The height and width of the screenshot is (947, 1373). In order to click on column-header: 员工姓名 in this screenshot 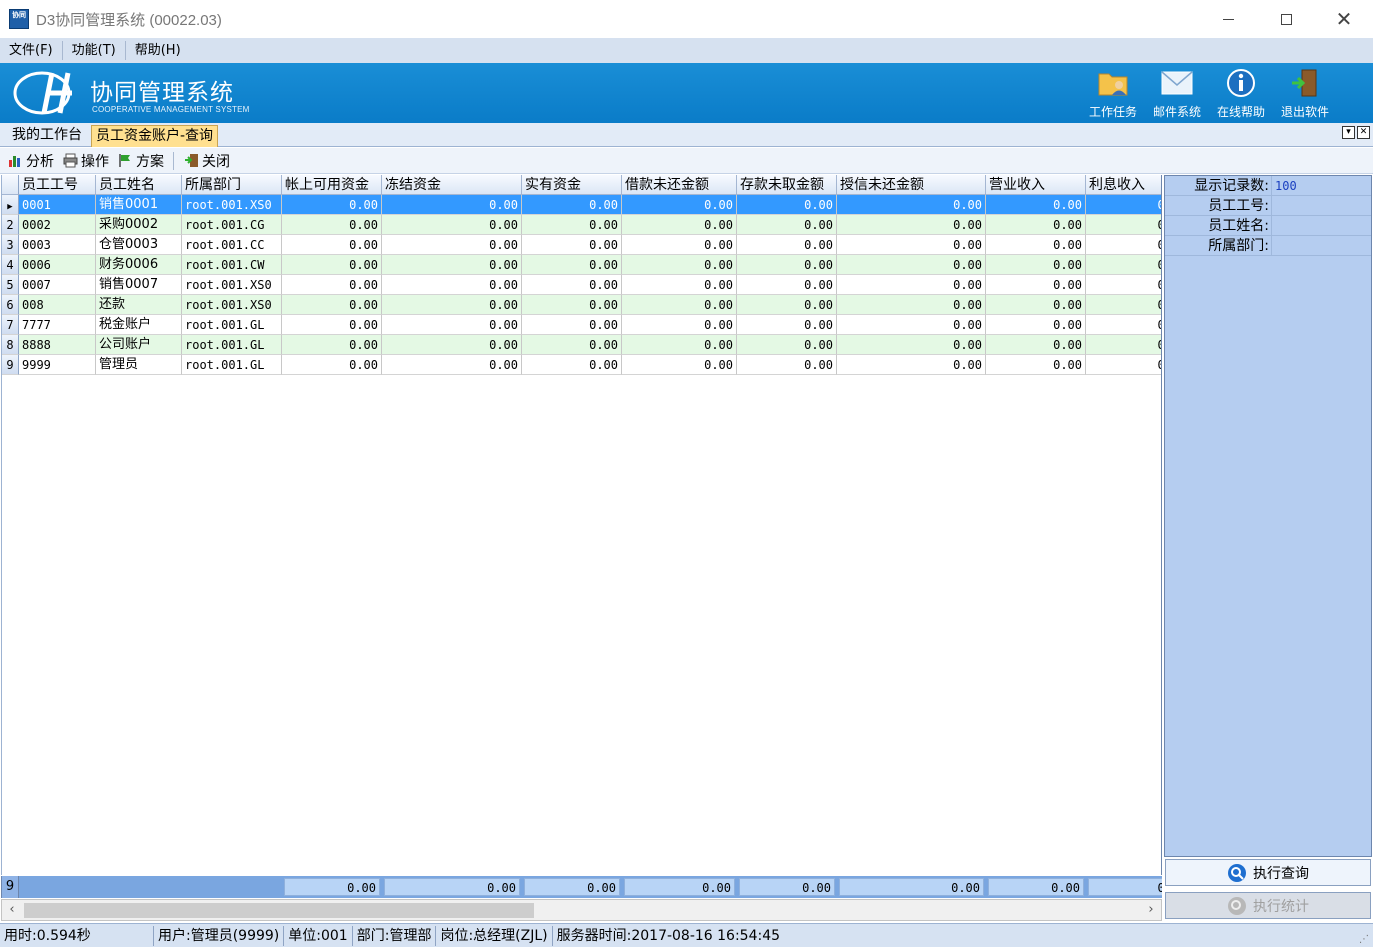, I will do `click(139, 185)`.